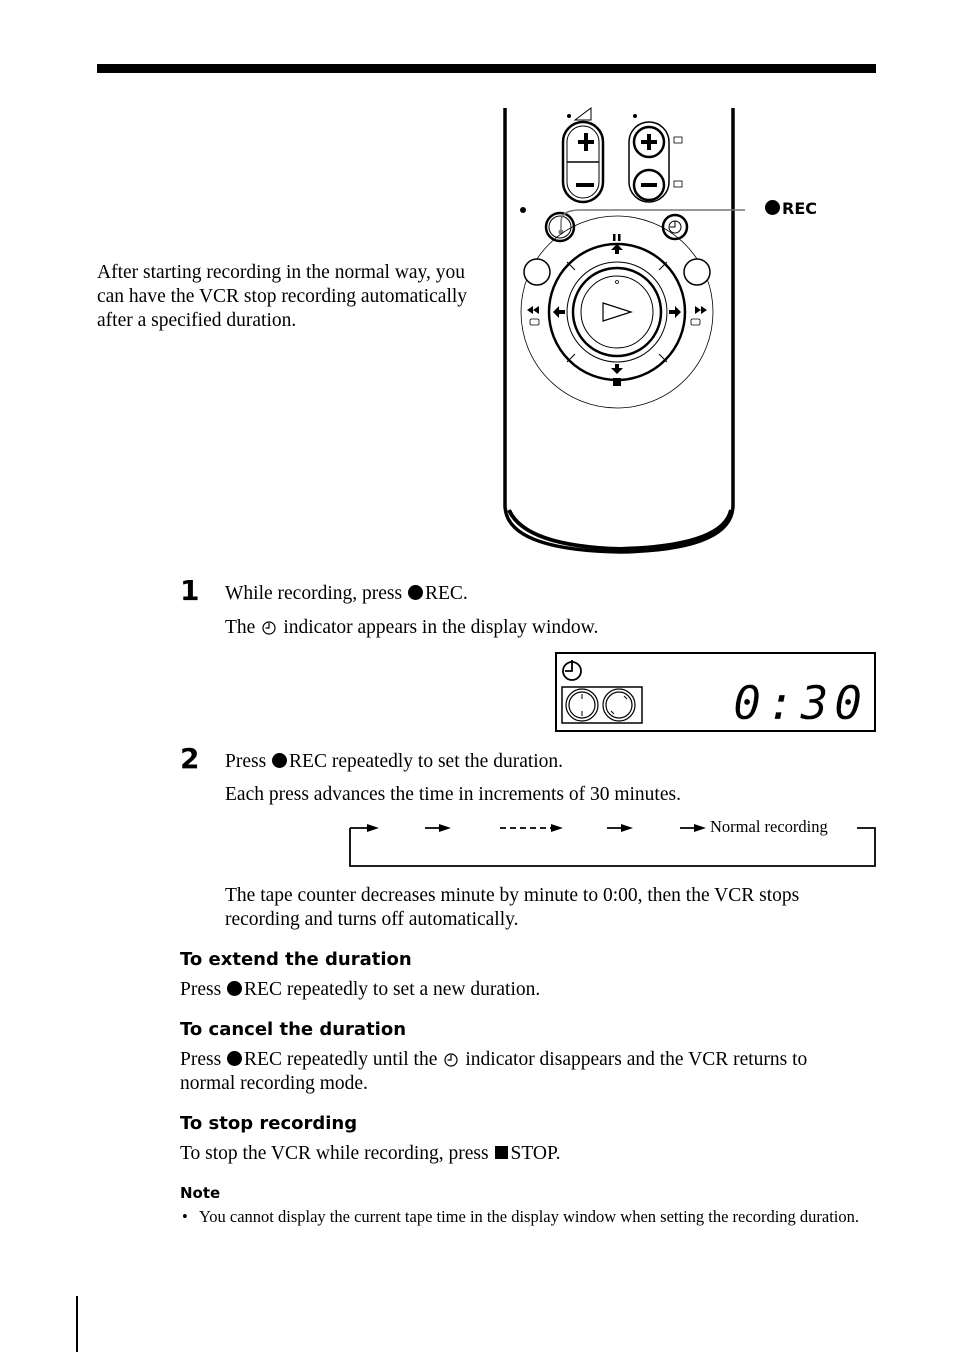 The width and height of the screenshot is (954, 1352). Describe the element at coordinates (190, 590) in the screenshot. I see `step-number: 1` at that location.